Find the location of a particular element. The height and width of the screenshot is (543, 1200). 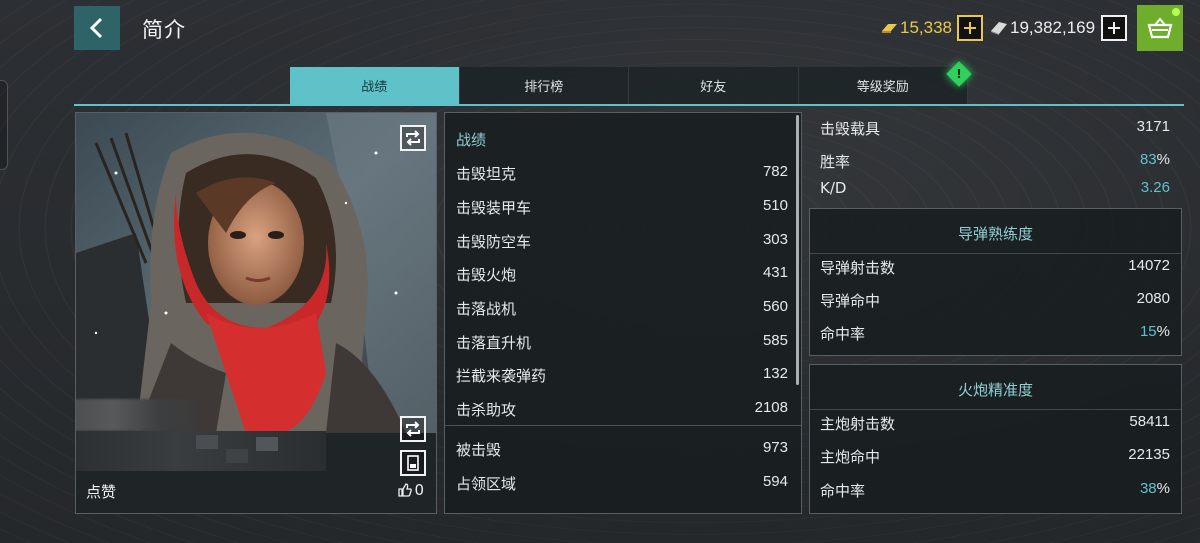

stat-row: 命中率 38% is located at coordinates (995, 490).